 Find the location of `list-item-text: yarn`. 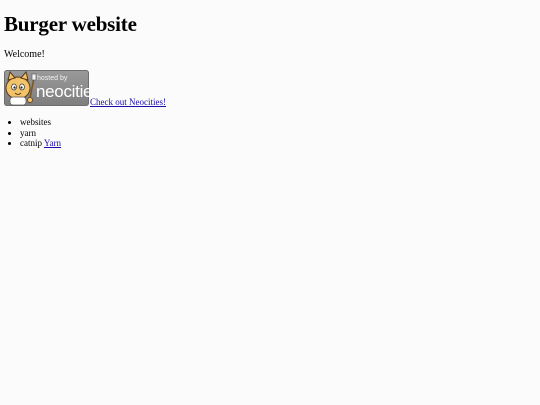

list-item-text: yarn is located at coordinates (28, 132).